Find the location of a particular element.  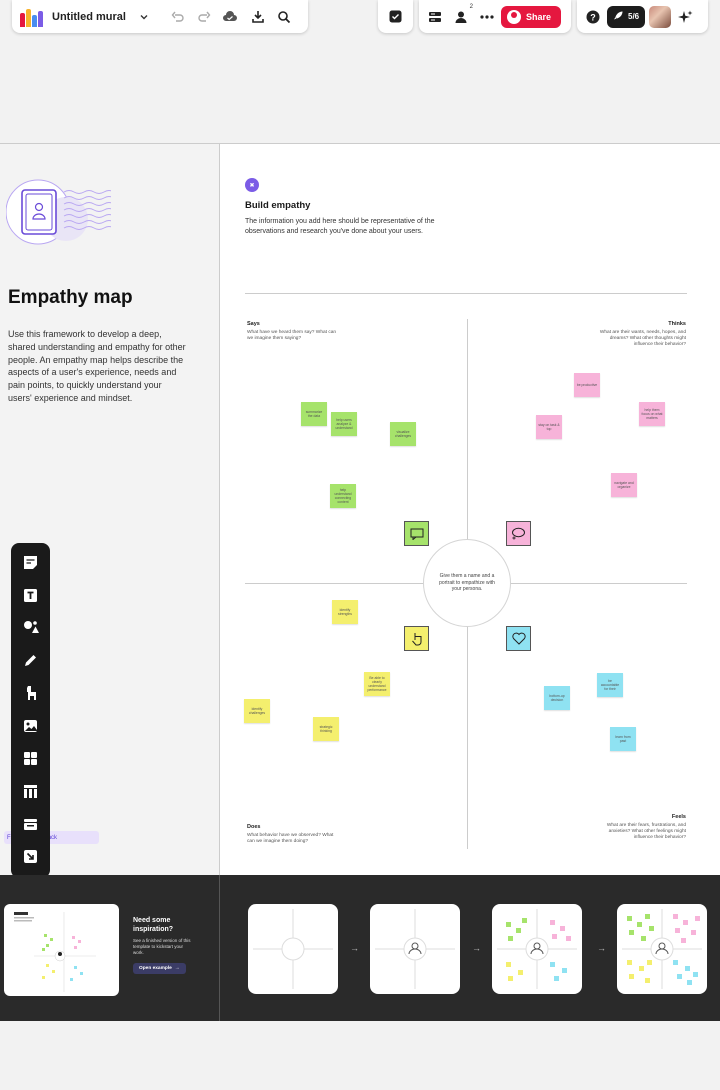

share-user-icon is located at coordinates (514, 16).